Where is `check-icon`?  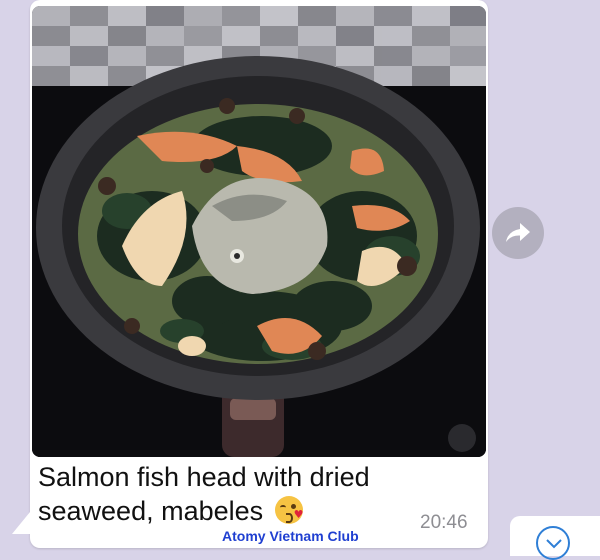 check-icon is located at coordinates (553, 543).